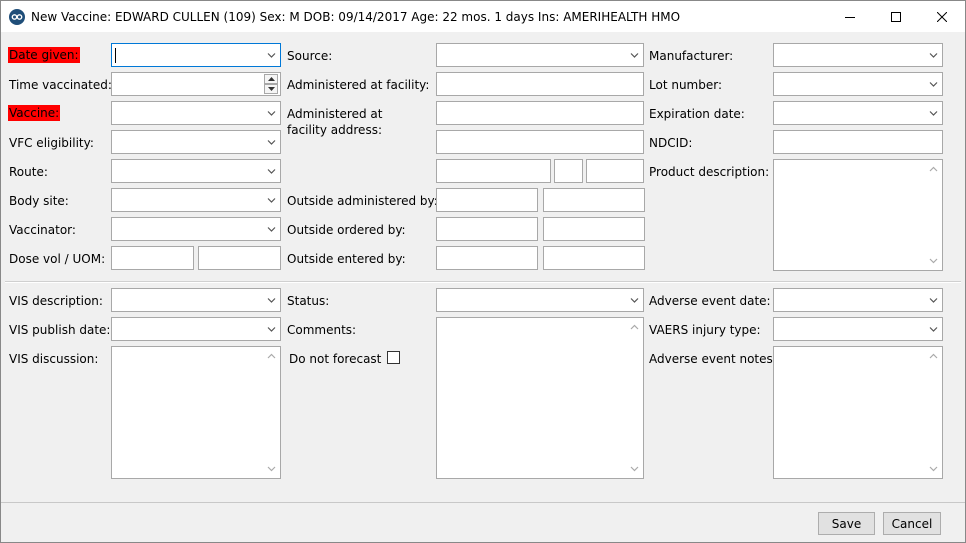 Image resolution: width=966 pixels, height=543 pixels. What do you see at coordinates (335, 114) in the screenshot?
I see `facility-address-label-line1: Administered at` at bounding box center [335, 114].